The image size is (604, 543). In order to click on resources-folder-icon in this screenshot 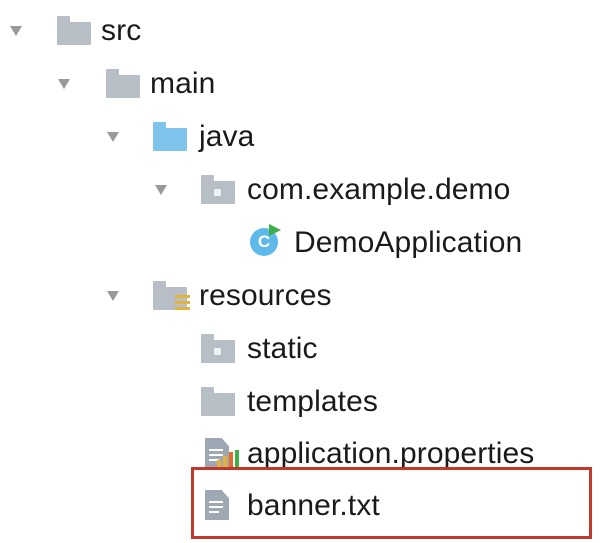, I will do `click(171, 296)`.